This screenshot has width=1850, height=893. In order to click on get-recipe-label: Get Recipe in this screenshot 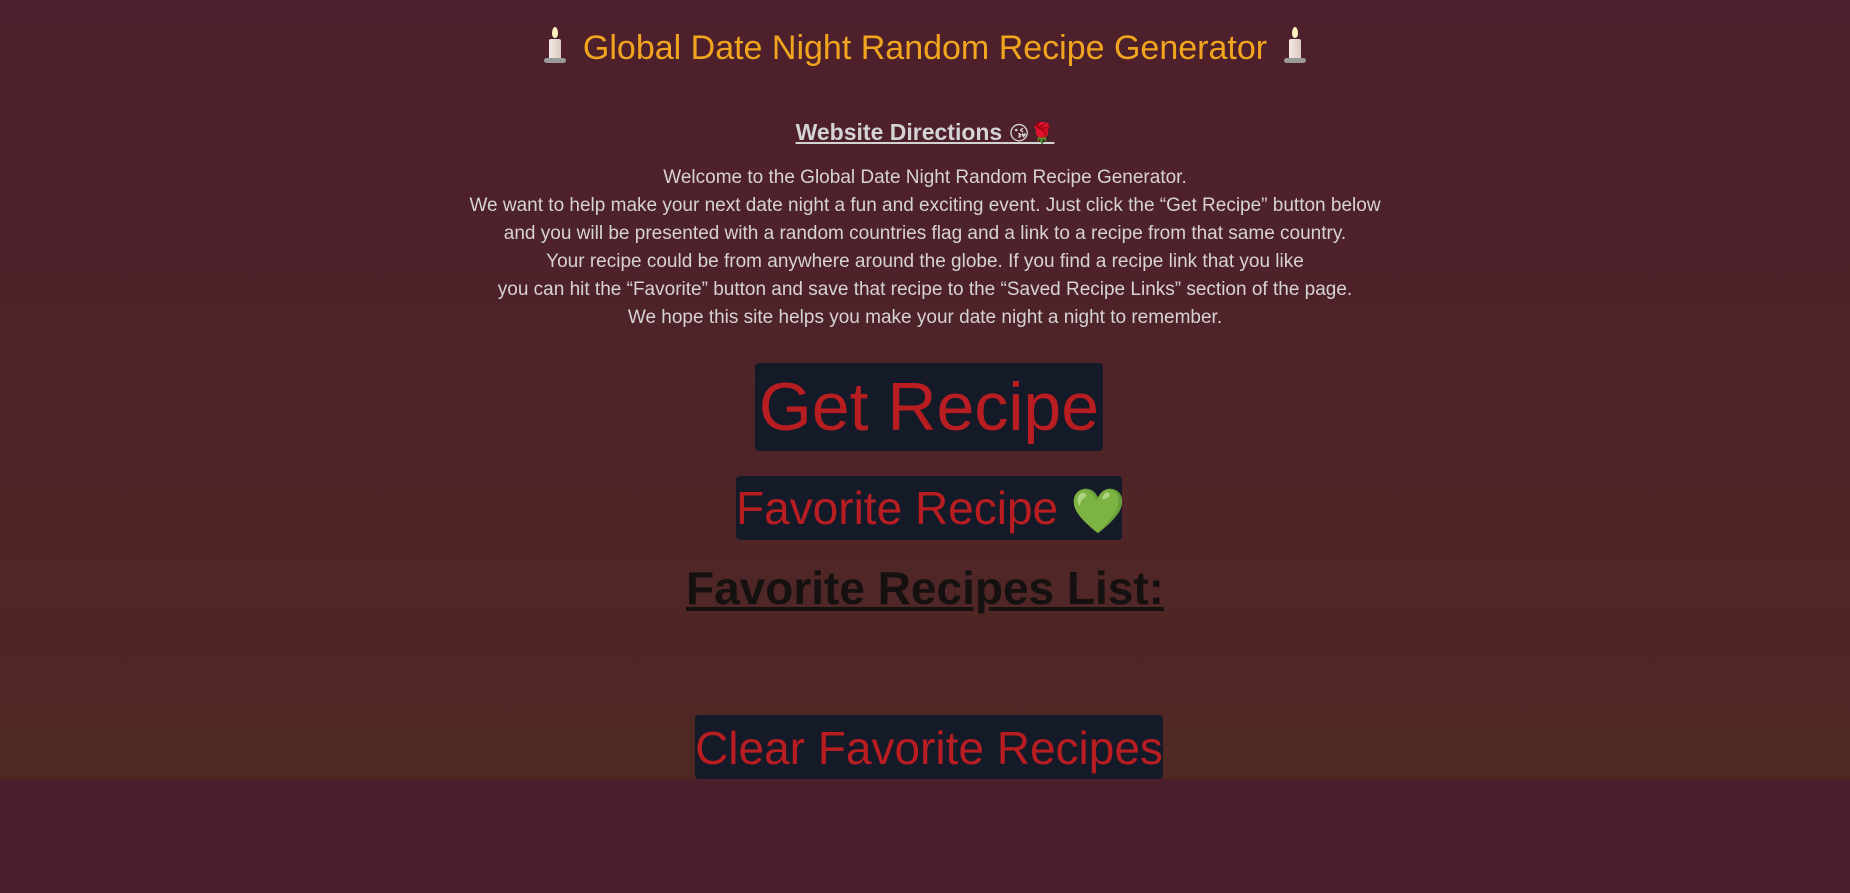, I will do `click(929, 407)`.